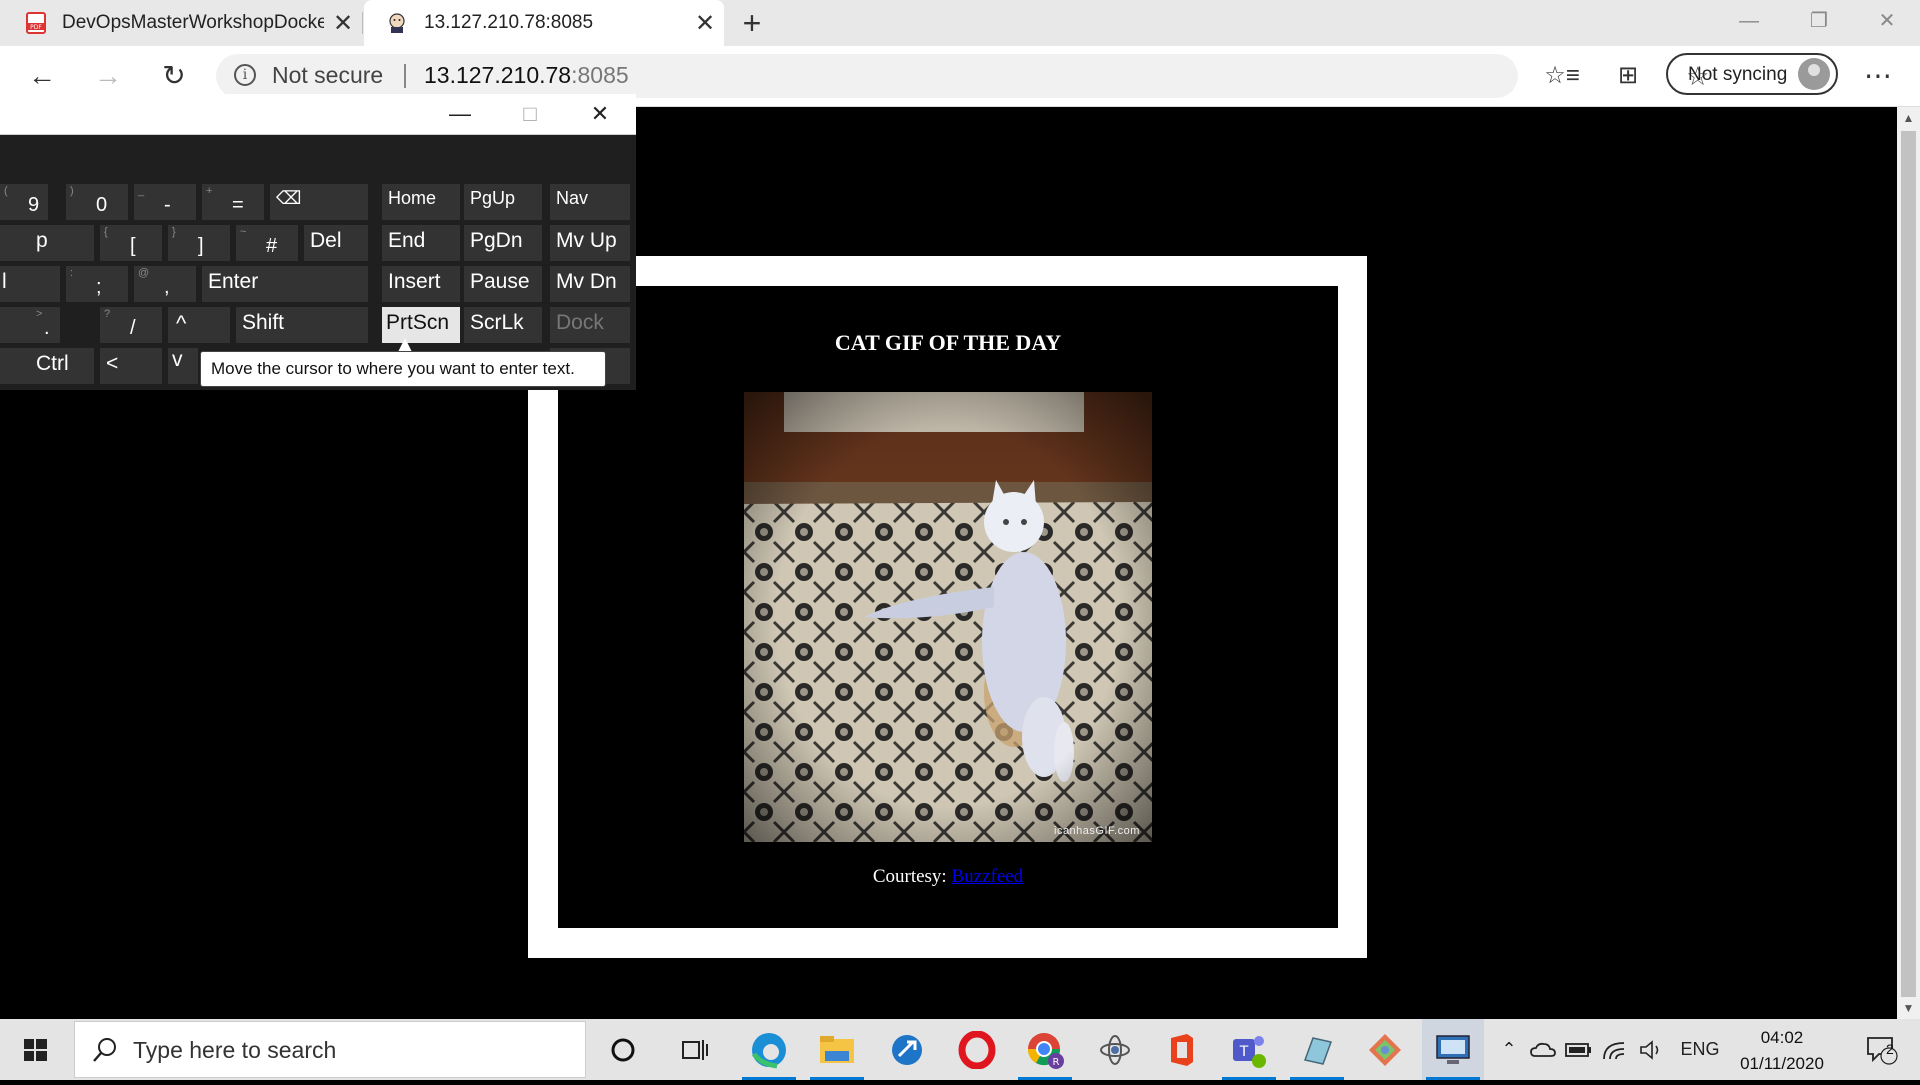  I want to click on start-button, so click(36, 1049).